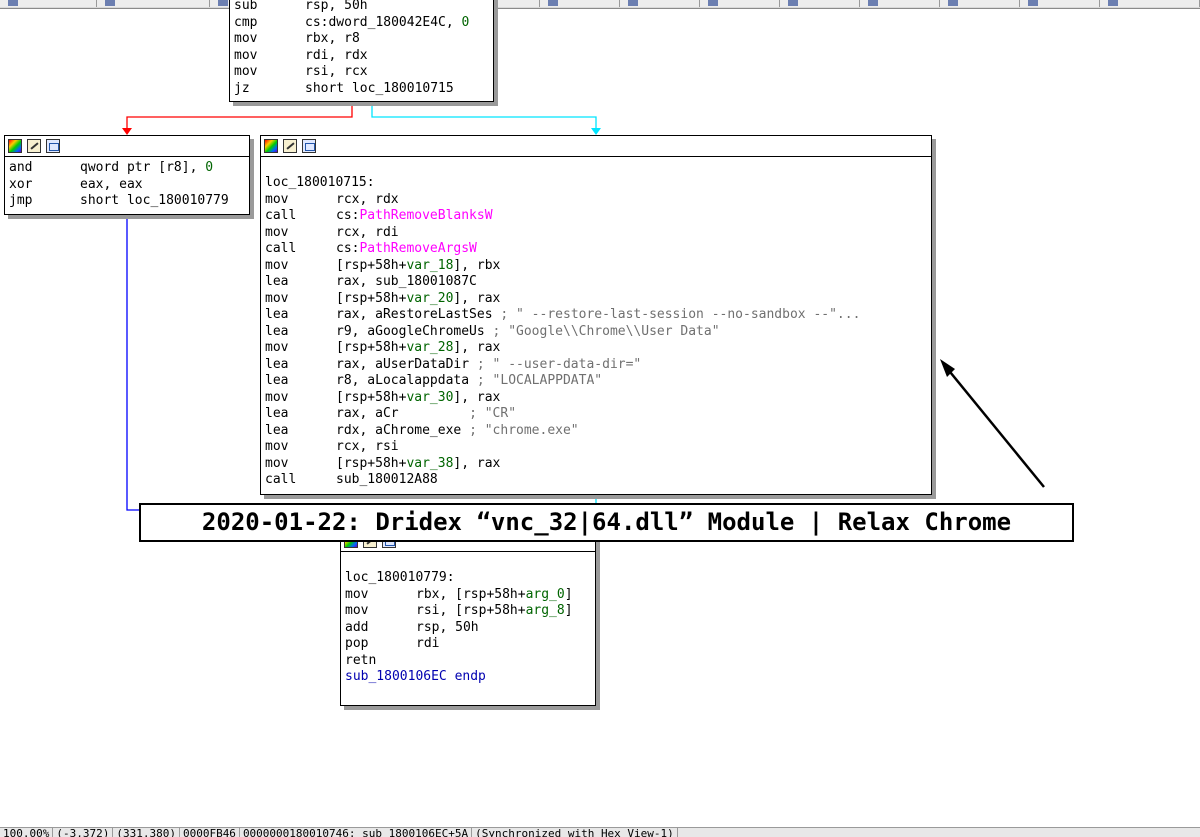 The image size is (1200, 837). What do you see at coordinates (367, 199) in the screenshot?
I see `operand: rcx, rdx` at bounding box center [367, 199].